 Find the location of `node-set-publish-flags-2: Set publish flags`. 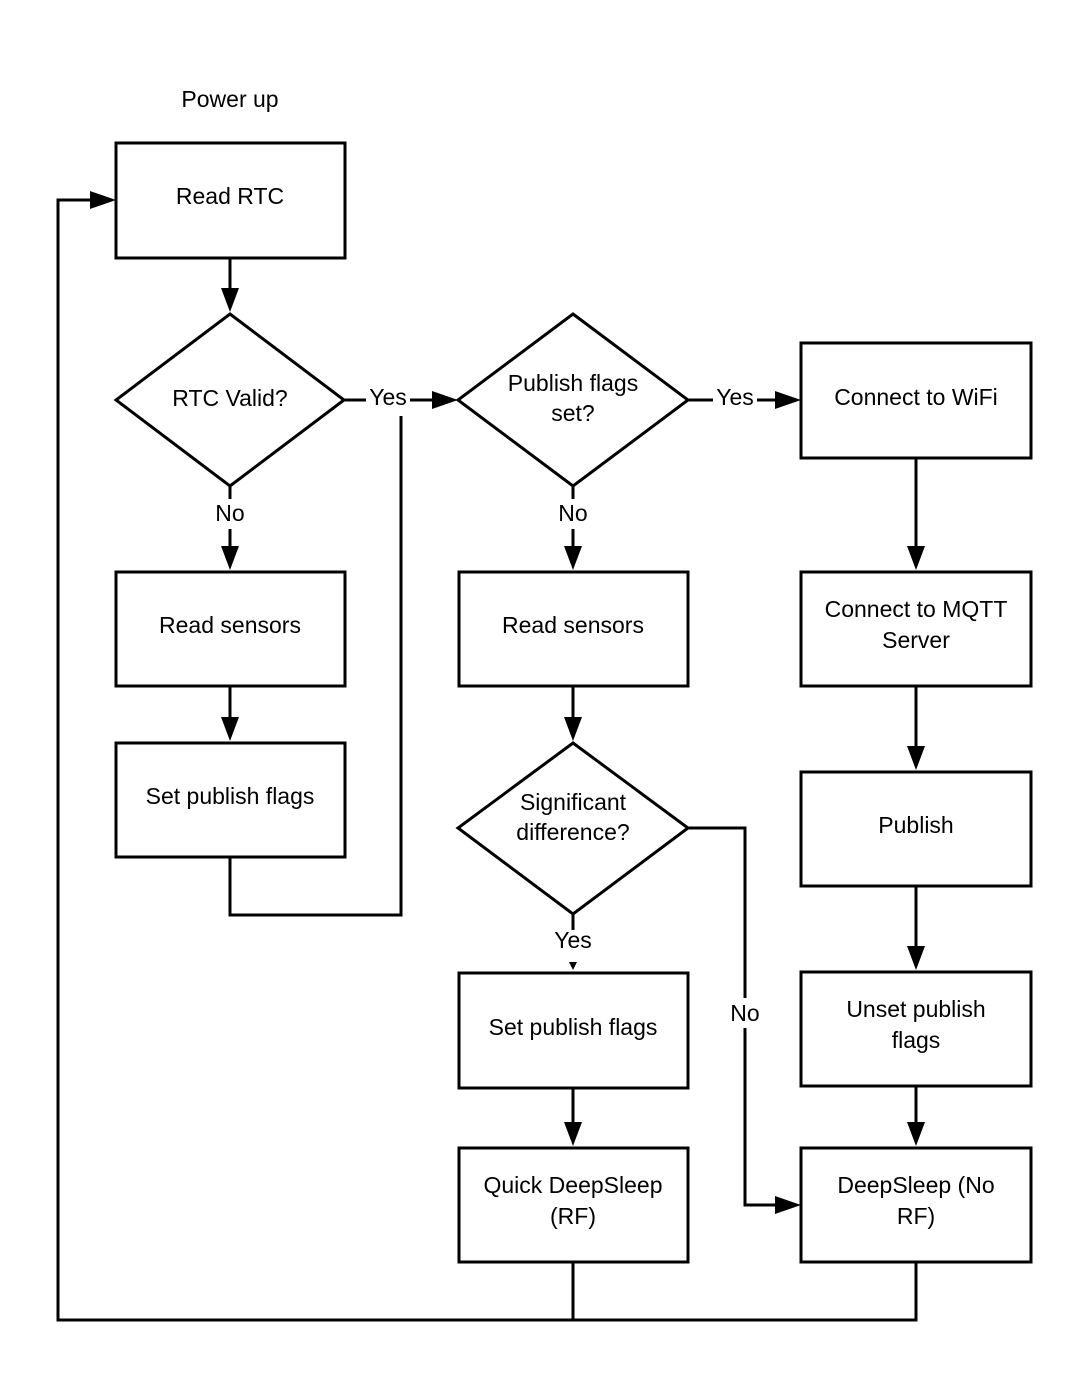

node-set-publish-flags-2: Set publish flags is located at coordinates (573, 1030).